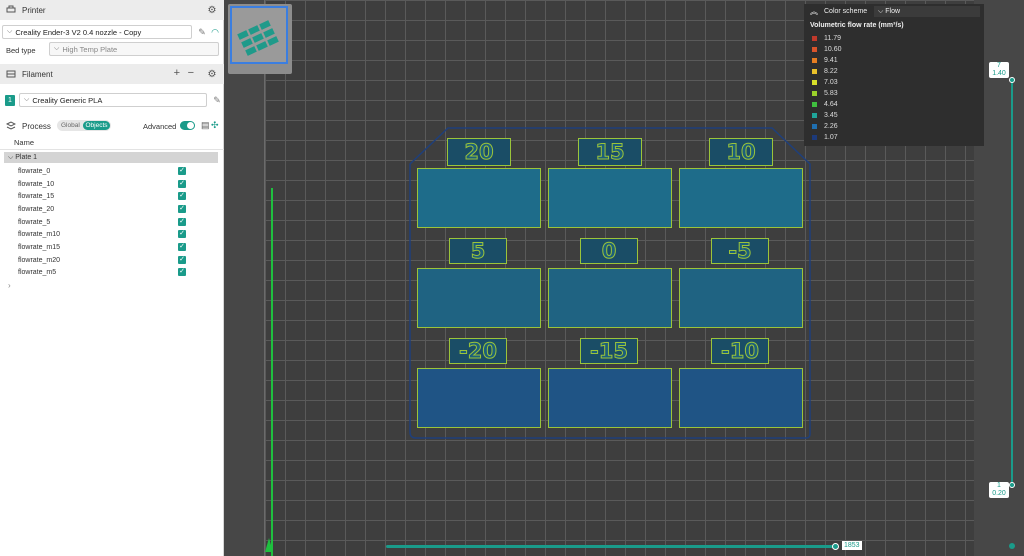 The image size is (1024, 556). Describe the element at coordinates (217, 100) in the screenshot. I see `filament-edit-icon: ✎` at that location.